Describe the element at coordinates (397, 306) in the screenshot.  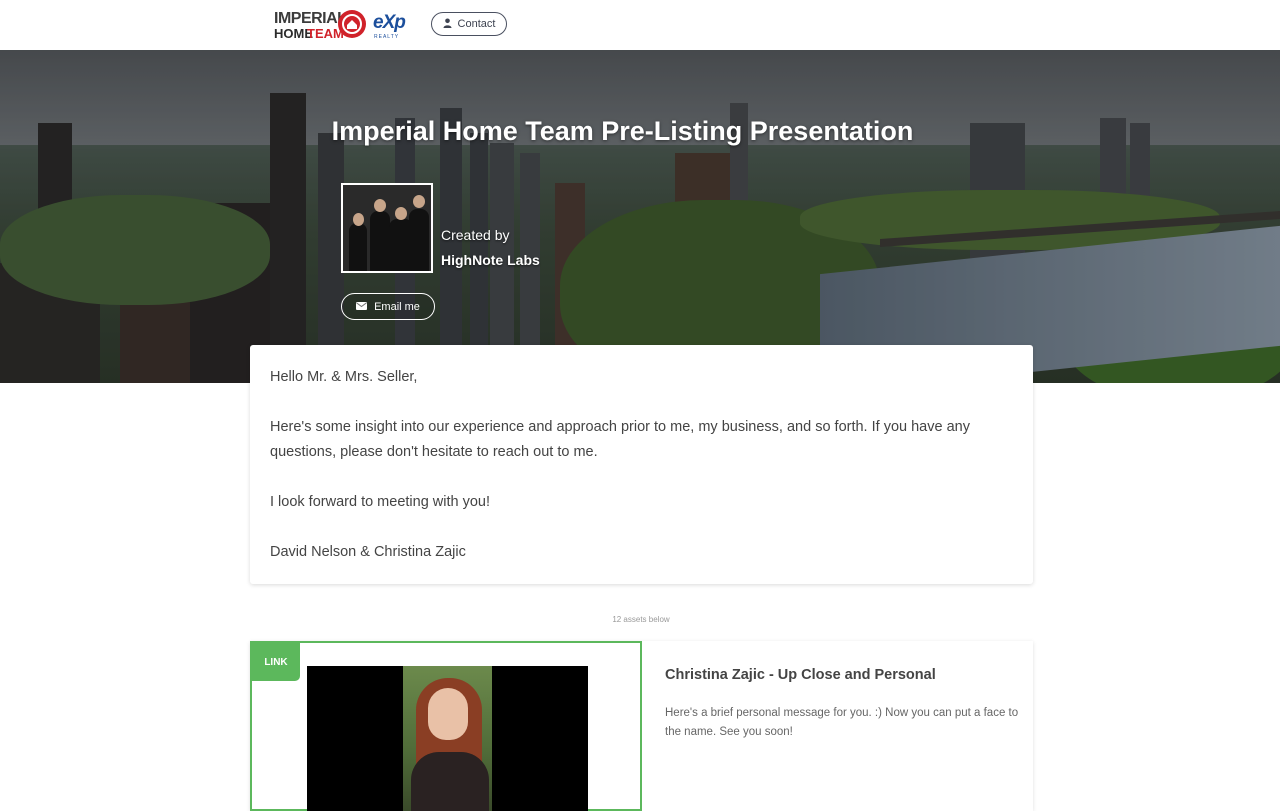
I see `email-me-label: Email me` at that location.